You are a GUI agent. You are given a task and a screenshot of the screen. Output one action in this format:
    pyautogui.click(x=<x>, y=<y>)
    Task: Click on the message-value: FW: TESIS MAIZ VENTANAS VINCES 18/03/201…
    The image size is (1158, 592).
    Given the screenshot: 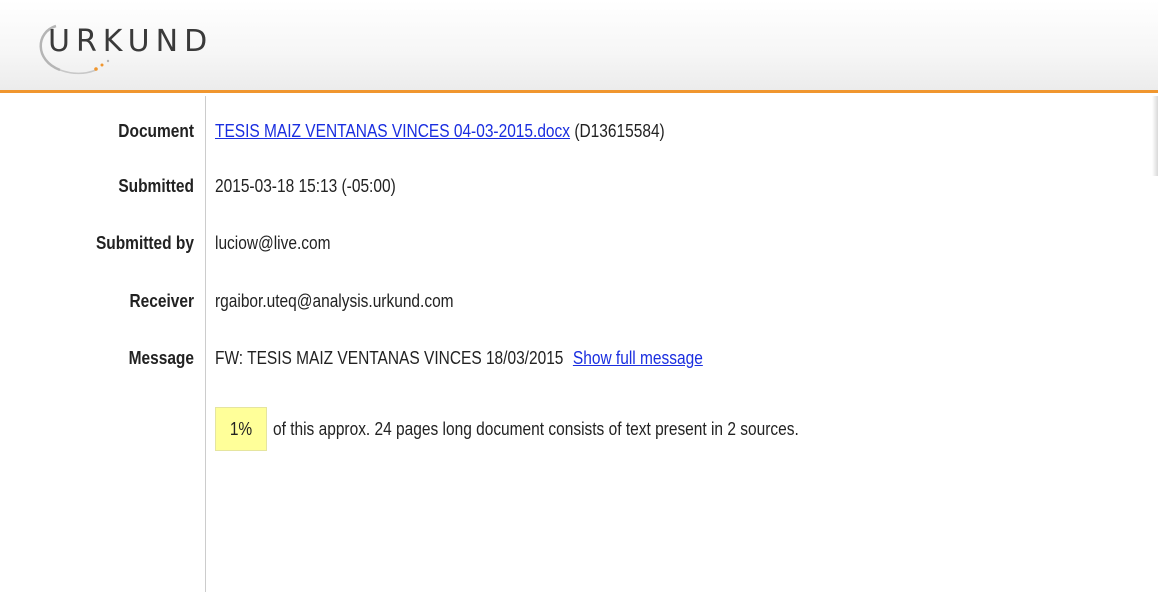 What is the action you would take?
    pyautogui.click(x=459, y=358)
    